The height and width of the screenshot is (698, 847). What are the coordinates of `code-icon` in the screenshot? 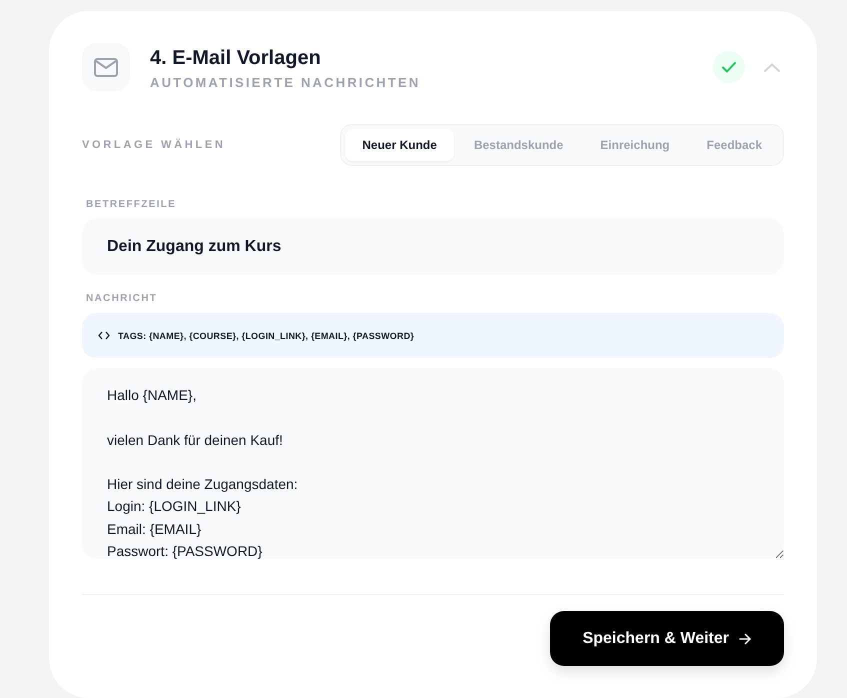 It's located at (104, 335).